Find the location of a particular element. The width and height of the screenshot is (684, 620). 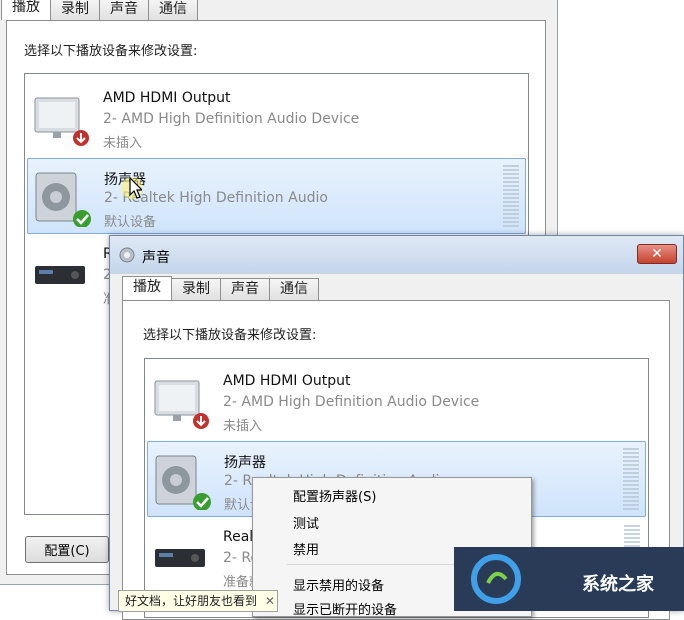

device-name: 扬声器 is located at coordinates (245, 463).